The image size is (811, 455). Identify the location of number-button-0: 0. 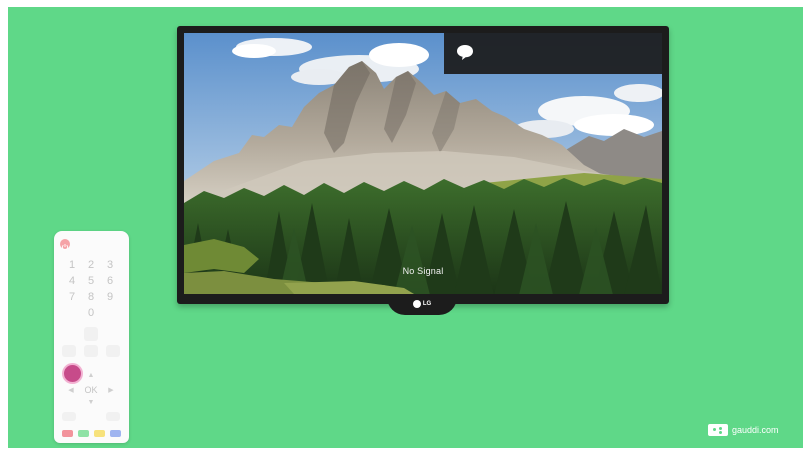
(91, 313).